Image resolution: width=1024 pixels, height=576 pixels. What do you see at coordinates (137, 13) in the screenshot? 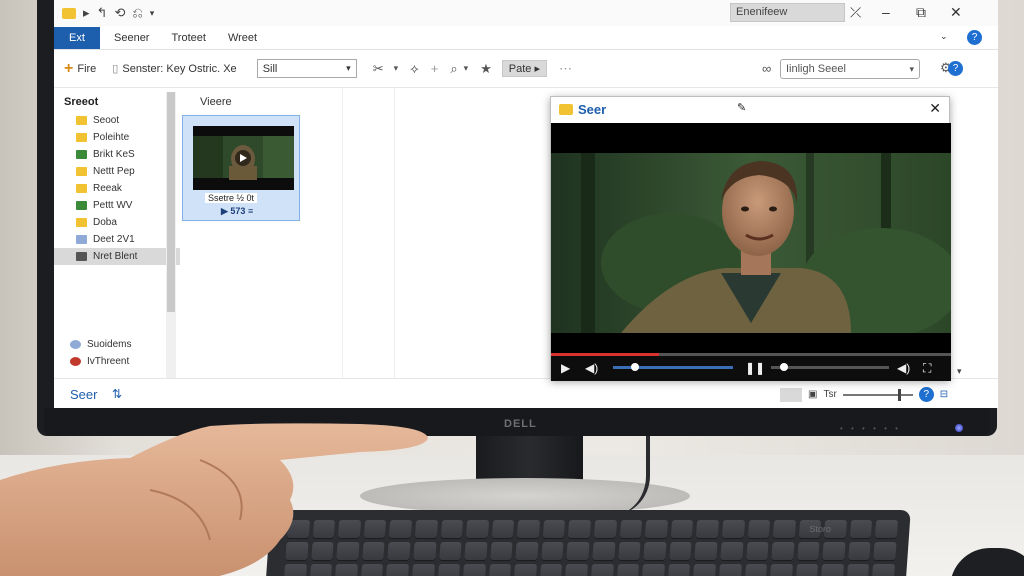
I see `qa-icon-4: ⎌` at bounding box center [137, 13].